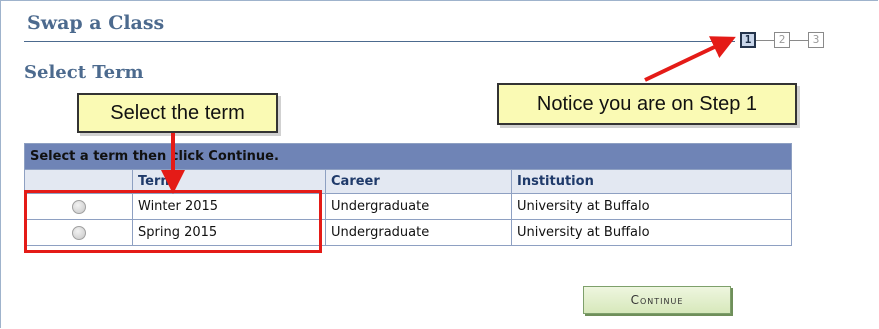  I want to click on step-2: 2, so click(782, 40).